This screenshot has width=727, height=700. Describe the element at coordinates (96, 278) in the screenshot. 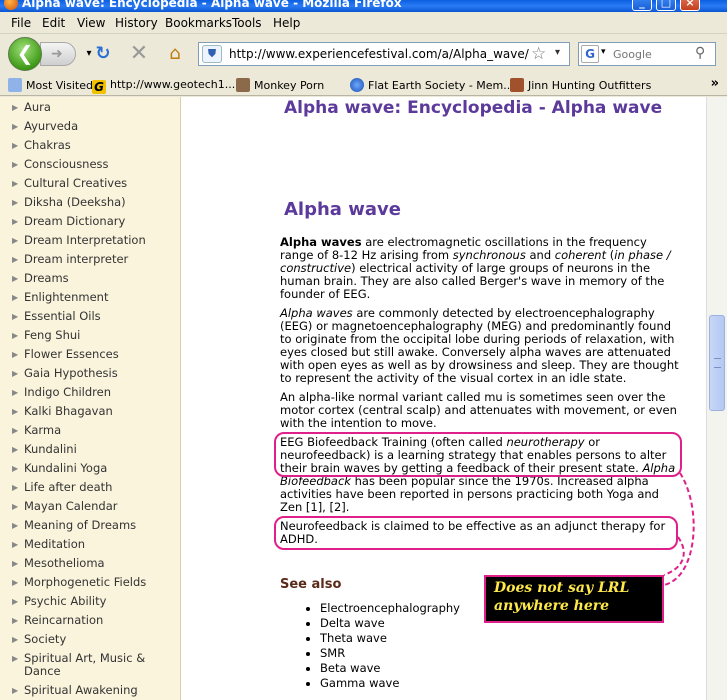

I see `sidebar-item: ▶ Dreams` at that location.